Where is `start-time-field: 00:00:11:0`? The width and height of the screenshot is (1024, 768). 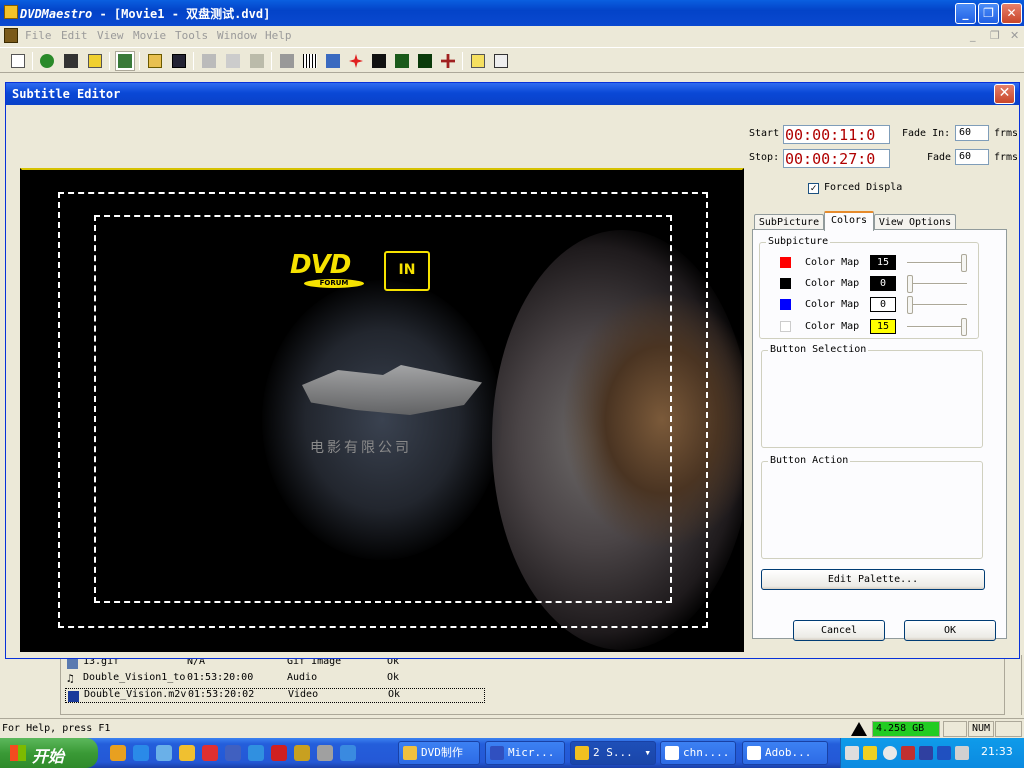
start-time-field: 00:00:11:0 is located at coordinates (836, 134).